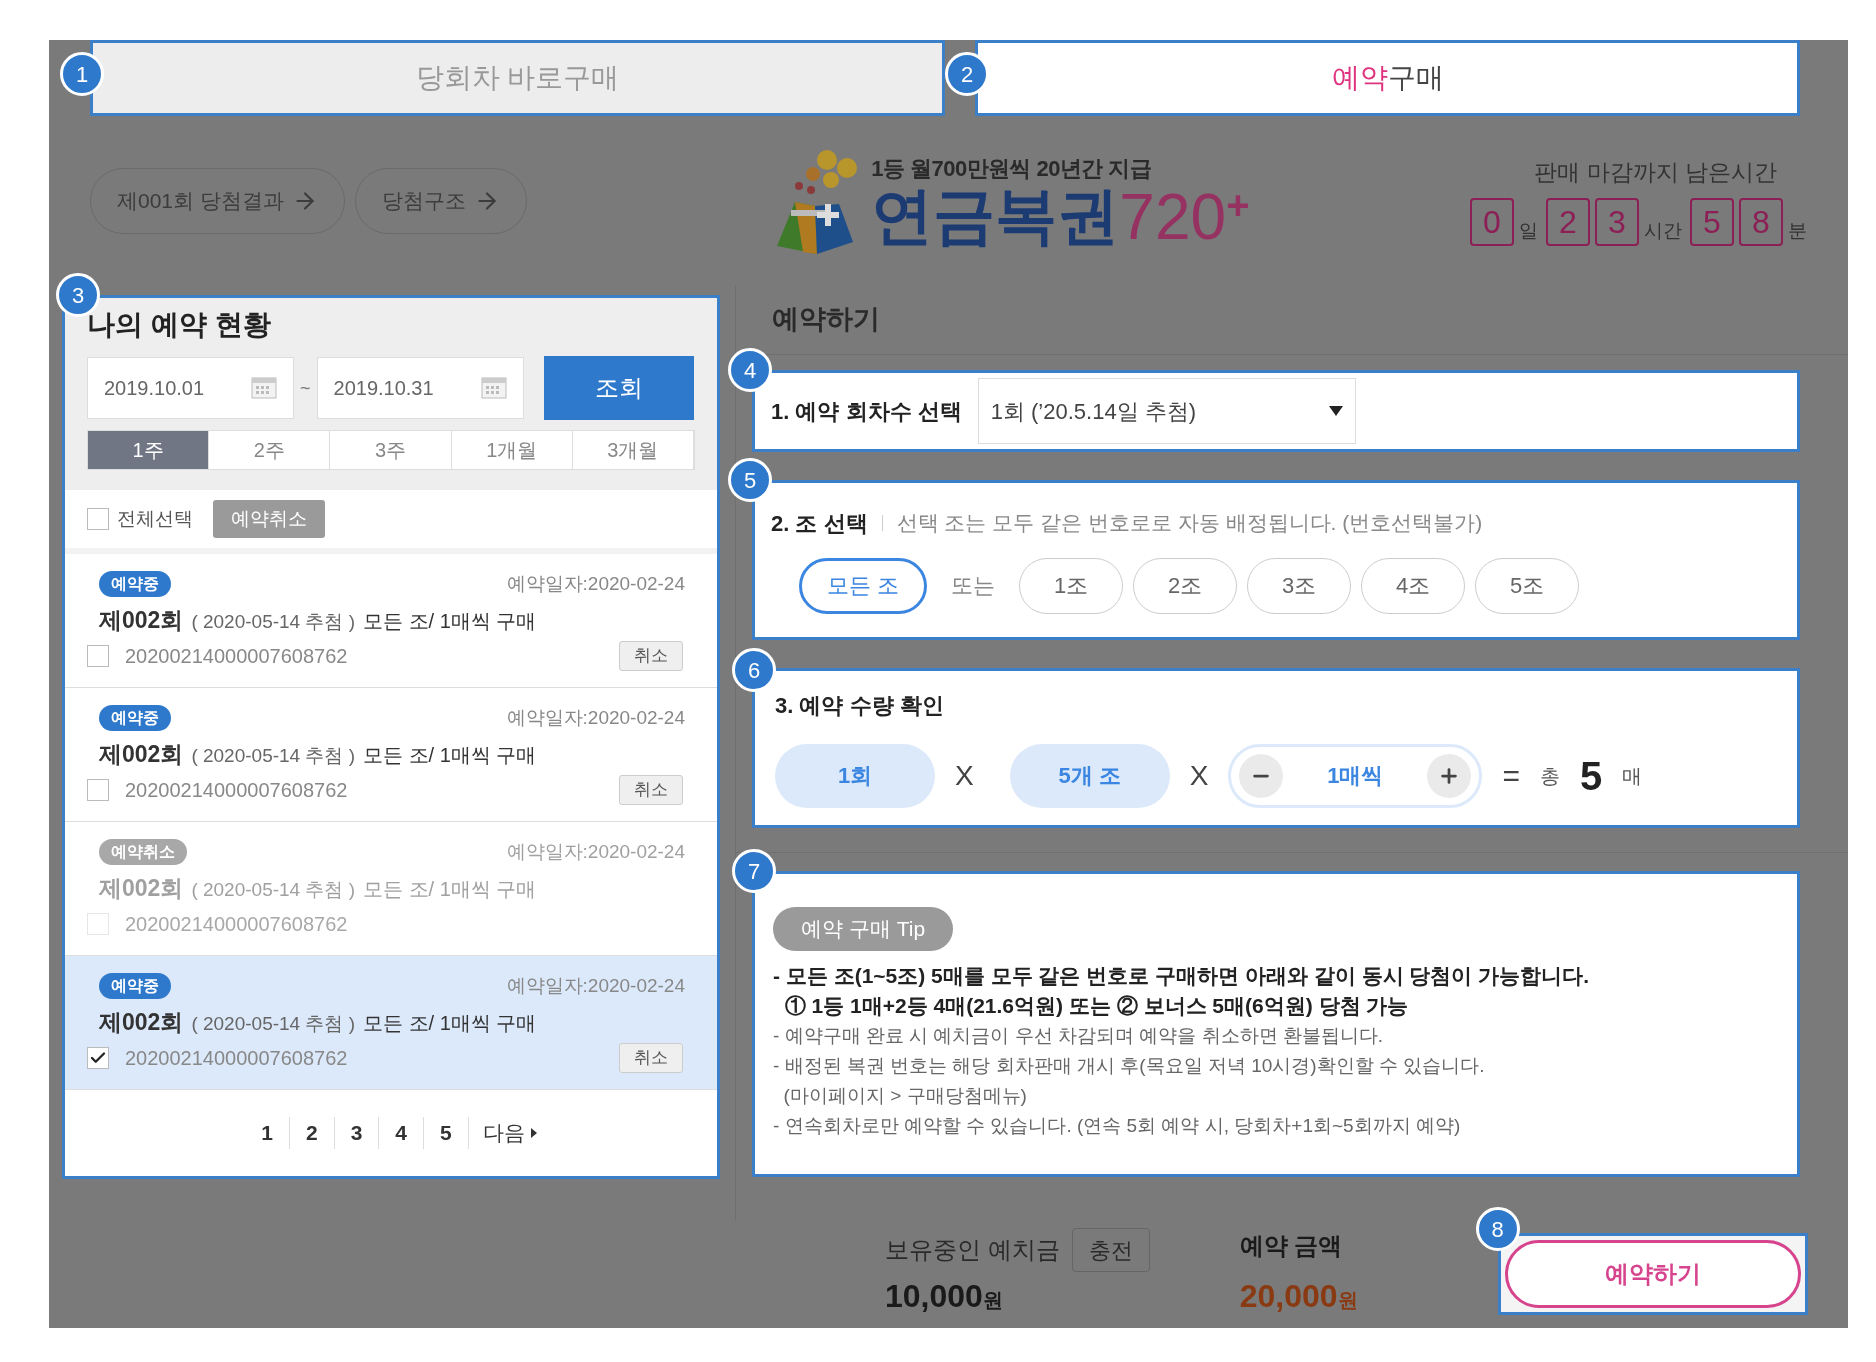  What do you see at coordinates (1761, 221) in the screenshot?
I see `countdown-digit: 8` at bounding box center [1761, 221].